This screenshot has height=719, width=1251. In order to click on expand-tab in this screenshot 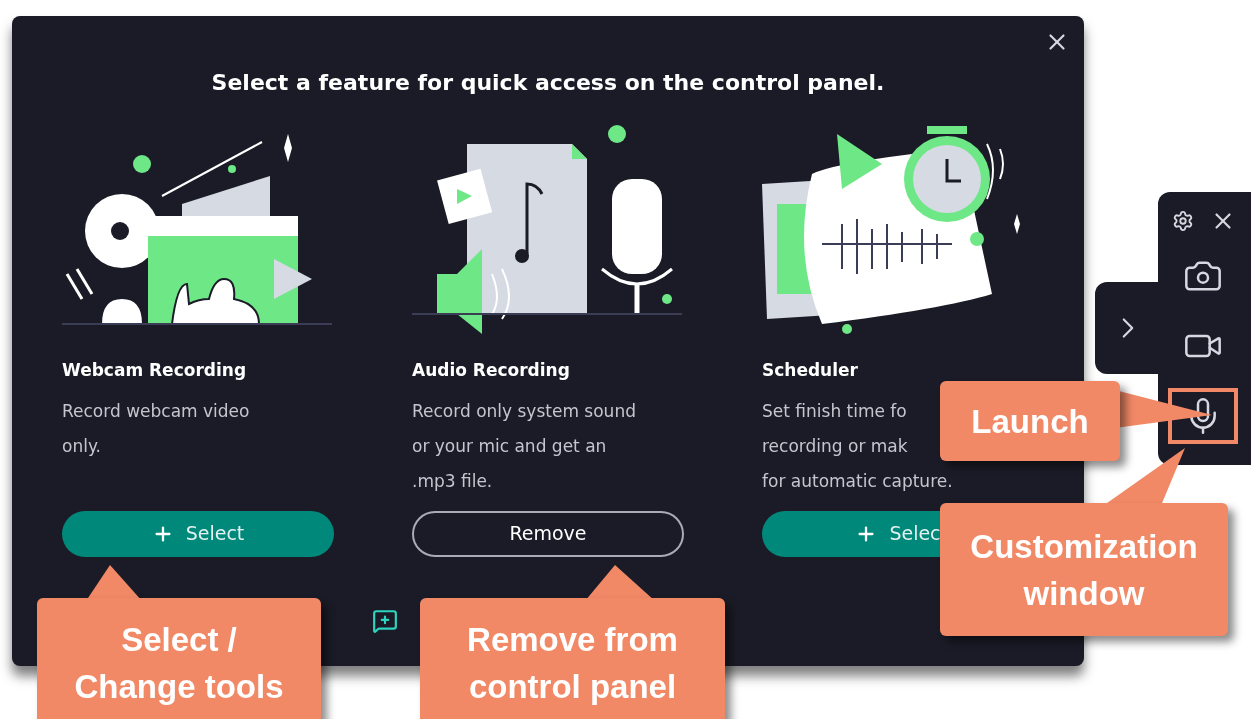, I will do `click(1128, 328)`.